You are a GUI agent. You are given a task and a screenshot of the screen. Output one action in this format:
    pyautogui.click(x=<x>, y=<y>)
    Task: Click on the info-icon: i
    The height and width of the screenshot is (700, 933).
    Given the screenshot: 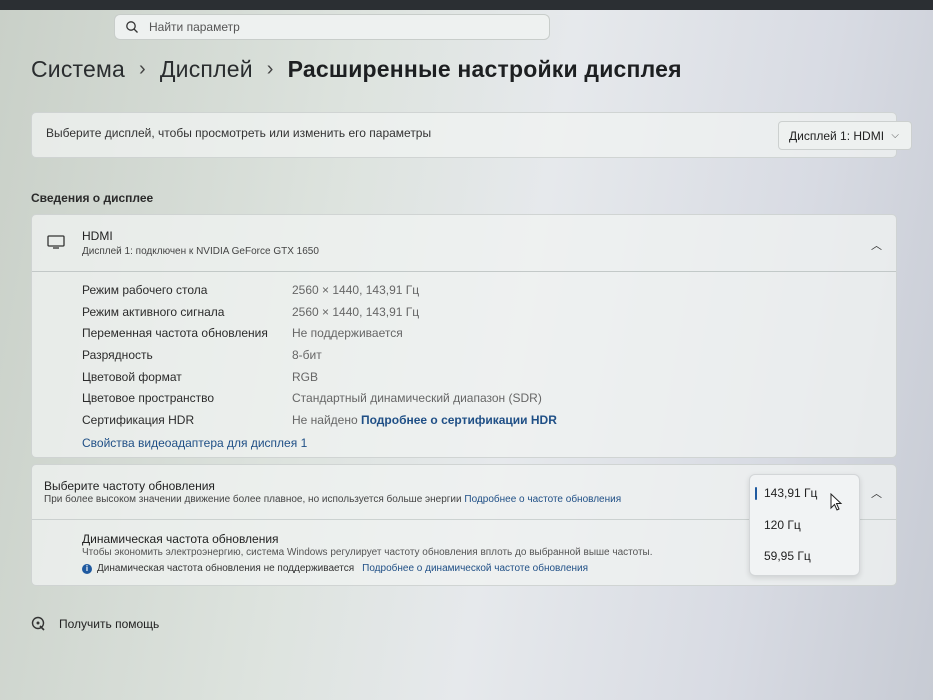 What is the action you would take?
    pyautogui.click(x=87, y=568)
    